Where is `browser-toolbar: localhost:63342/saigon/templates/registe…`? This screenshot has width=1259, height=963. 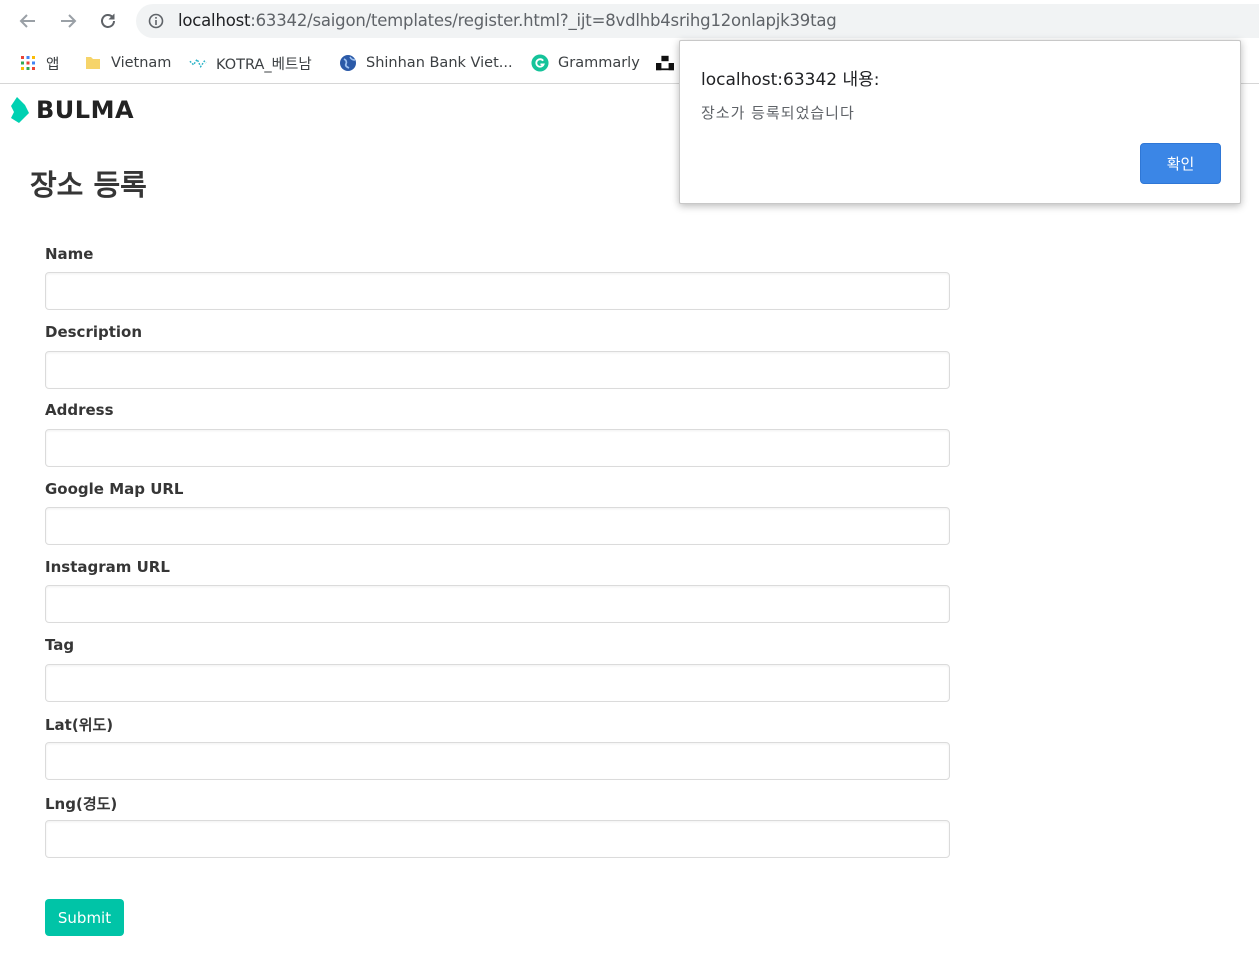 browser-toolbar: localhost:63342/saigon/templates/registe… is located at coordinates (629, 21).